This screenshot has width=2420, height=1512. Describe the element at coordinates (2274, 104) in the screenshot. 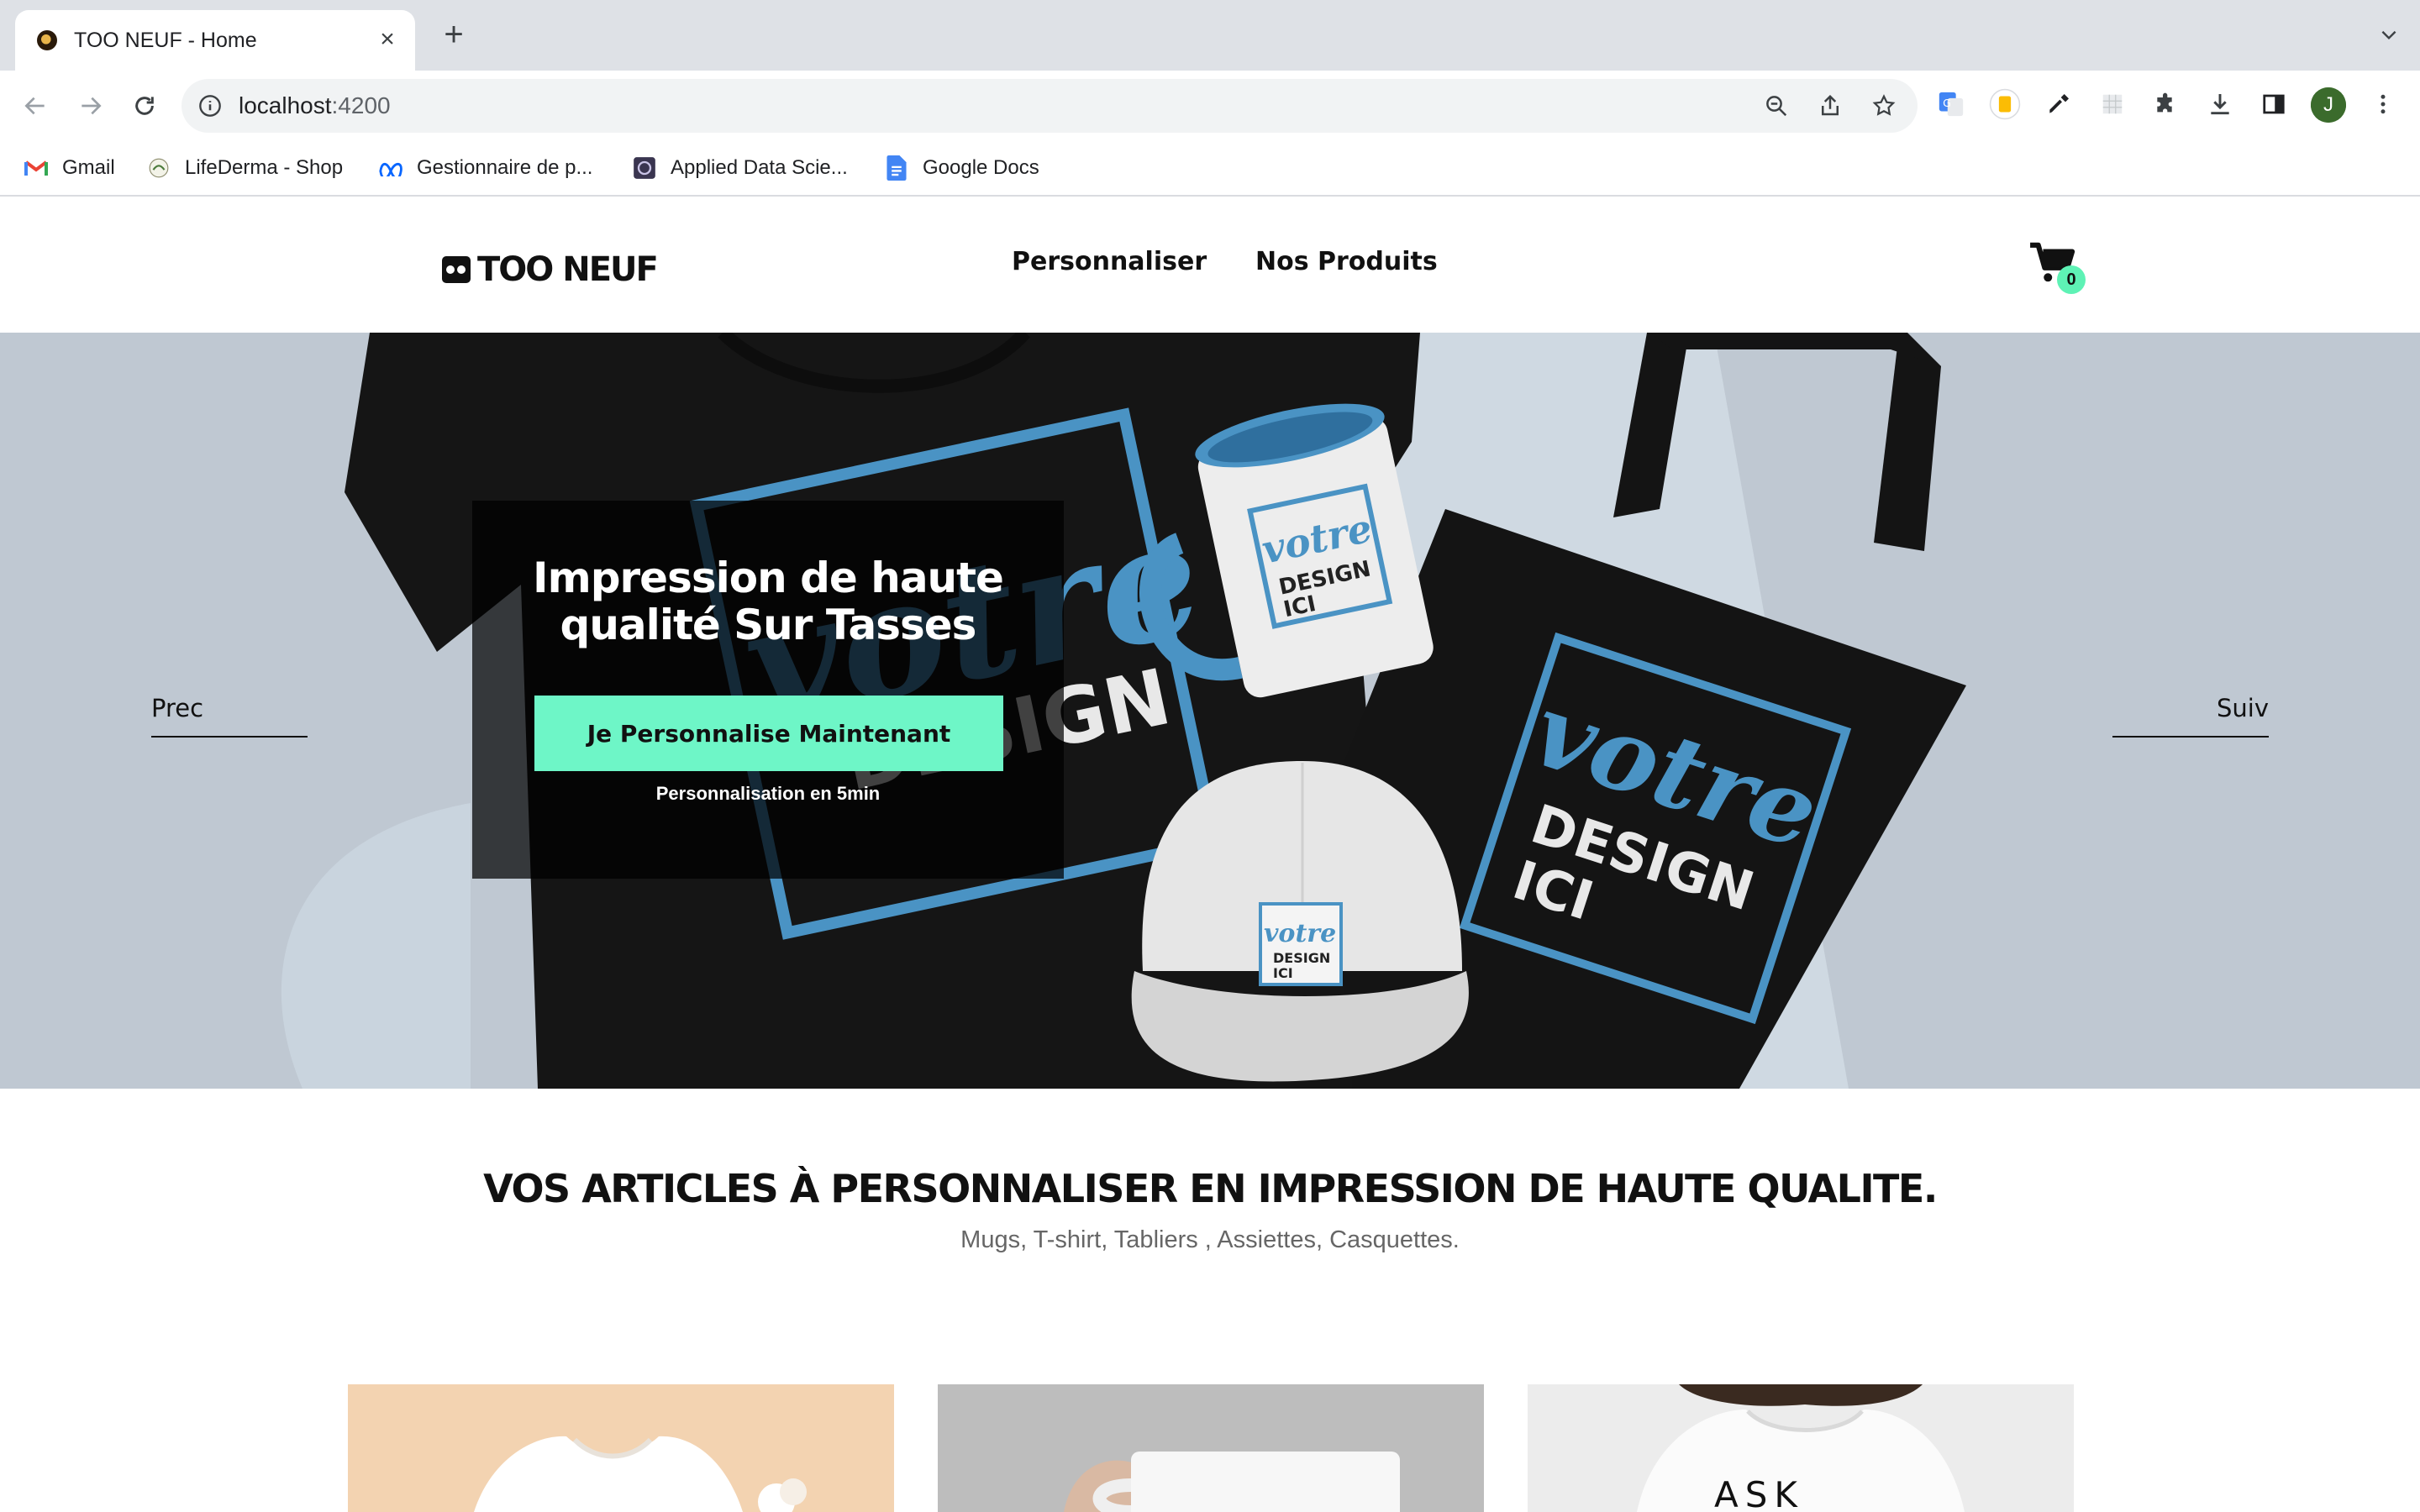

I see `side-panel-icon` at that location.